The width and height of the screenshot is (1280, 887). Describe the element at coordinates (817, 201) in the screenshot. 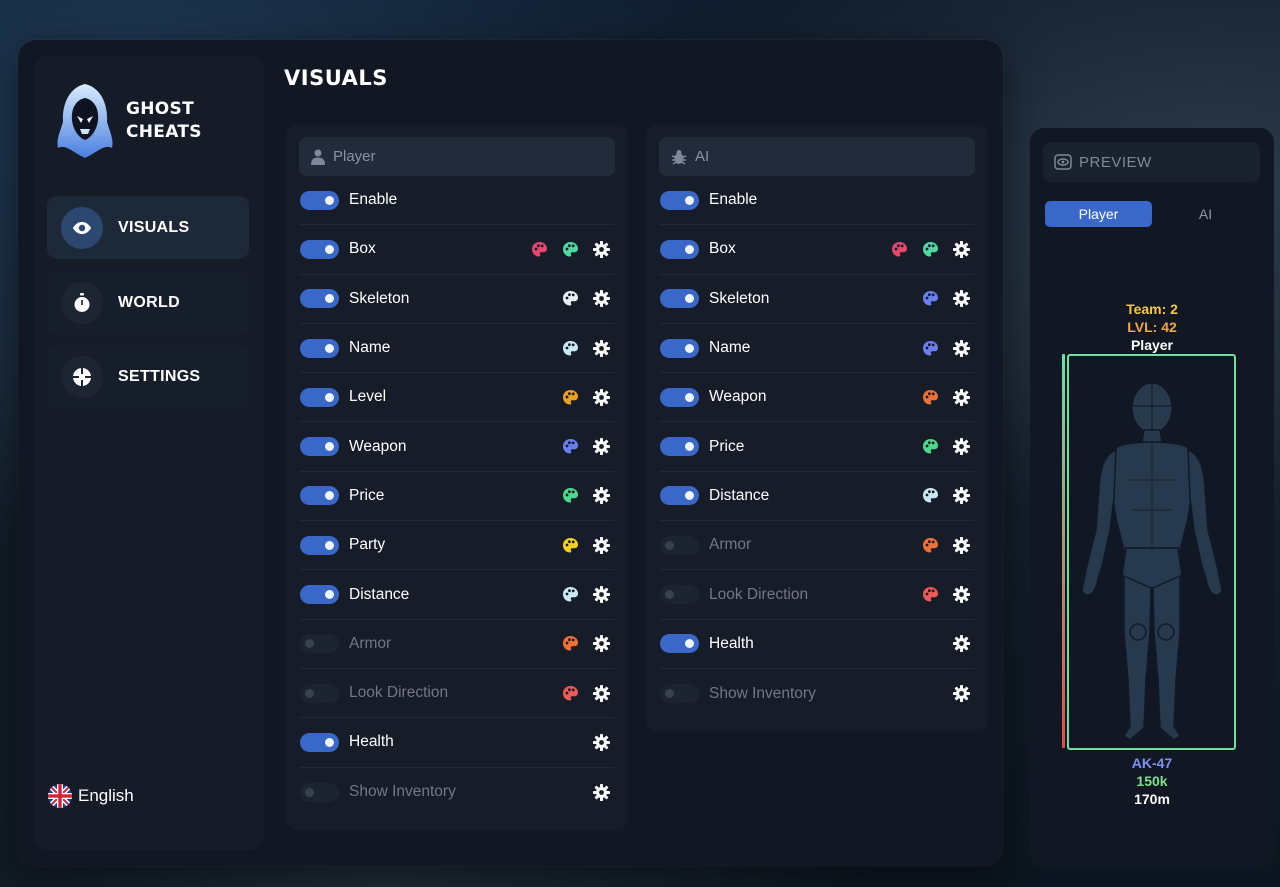

I see `option-row-enable: Enable` at that location.